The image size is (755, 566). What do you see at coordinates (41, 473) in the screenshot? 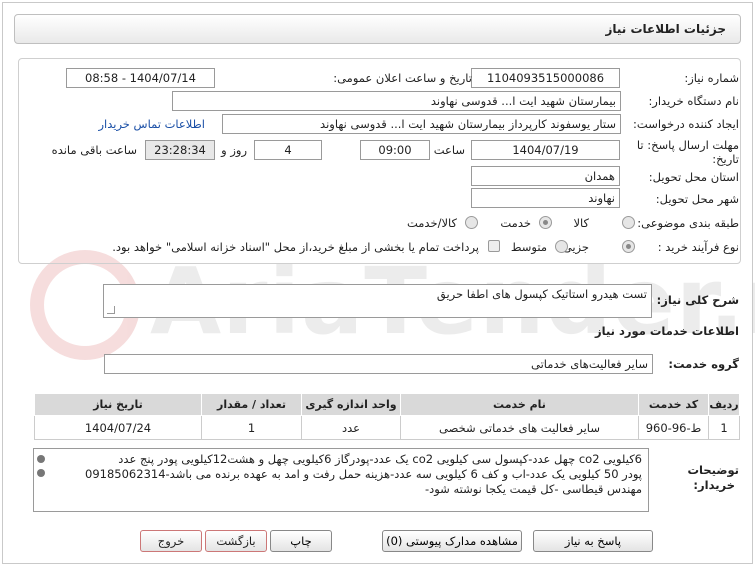
I see `scroll-down-icon` at bounding box center [41, 473].